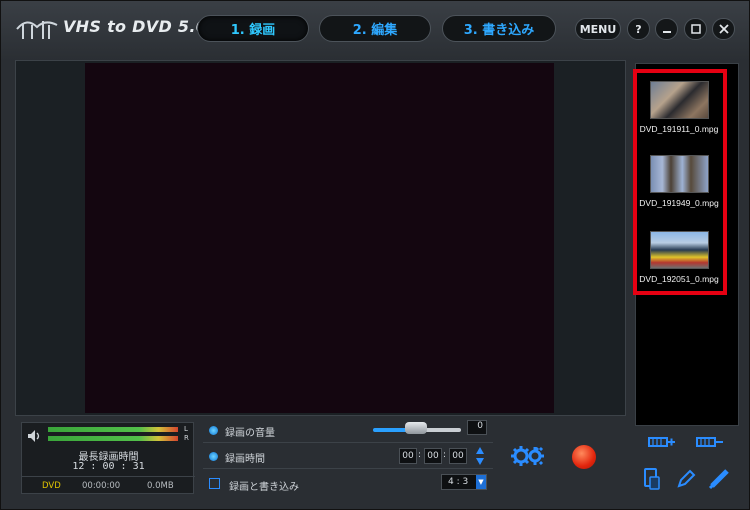 The width and height of the screenshot is (750, 510). Describe the element at coordinates (666, 32) in the screenshot. I see `minimize-icon` at that location.